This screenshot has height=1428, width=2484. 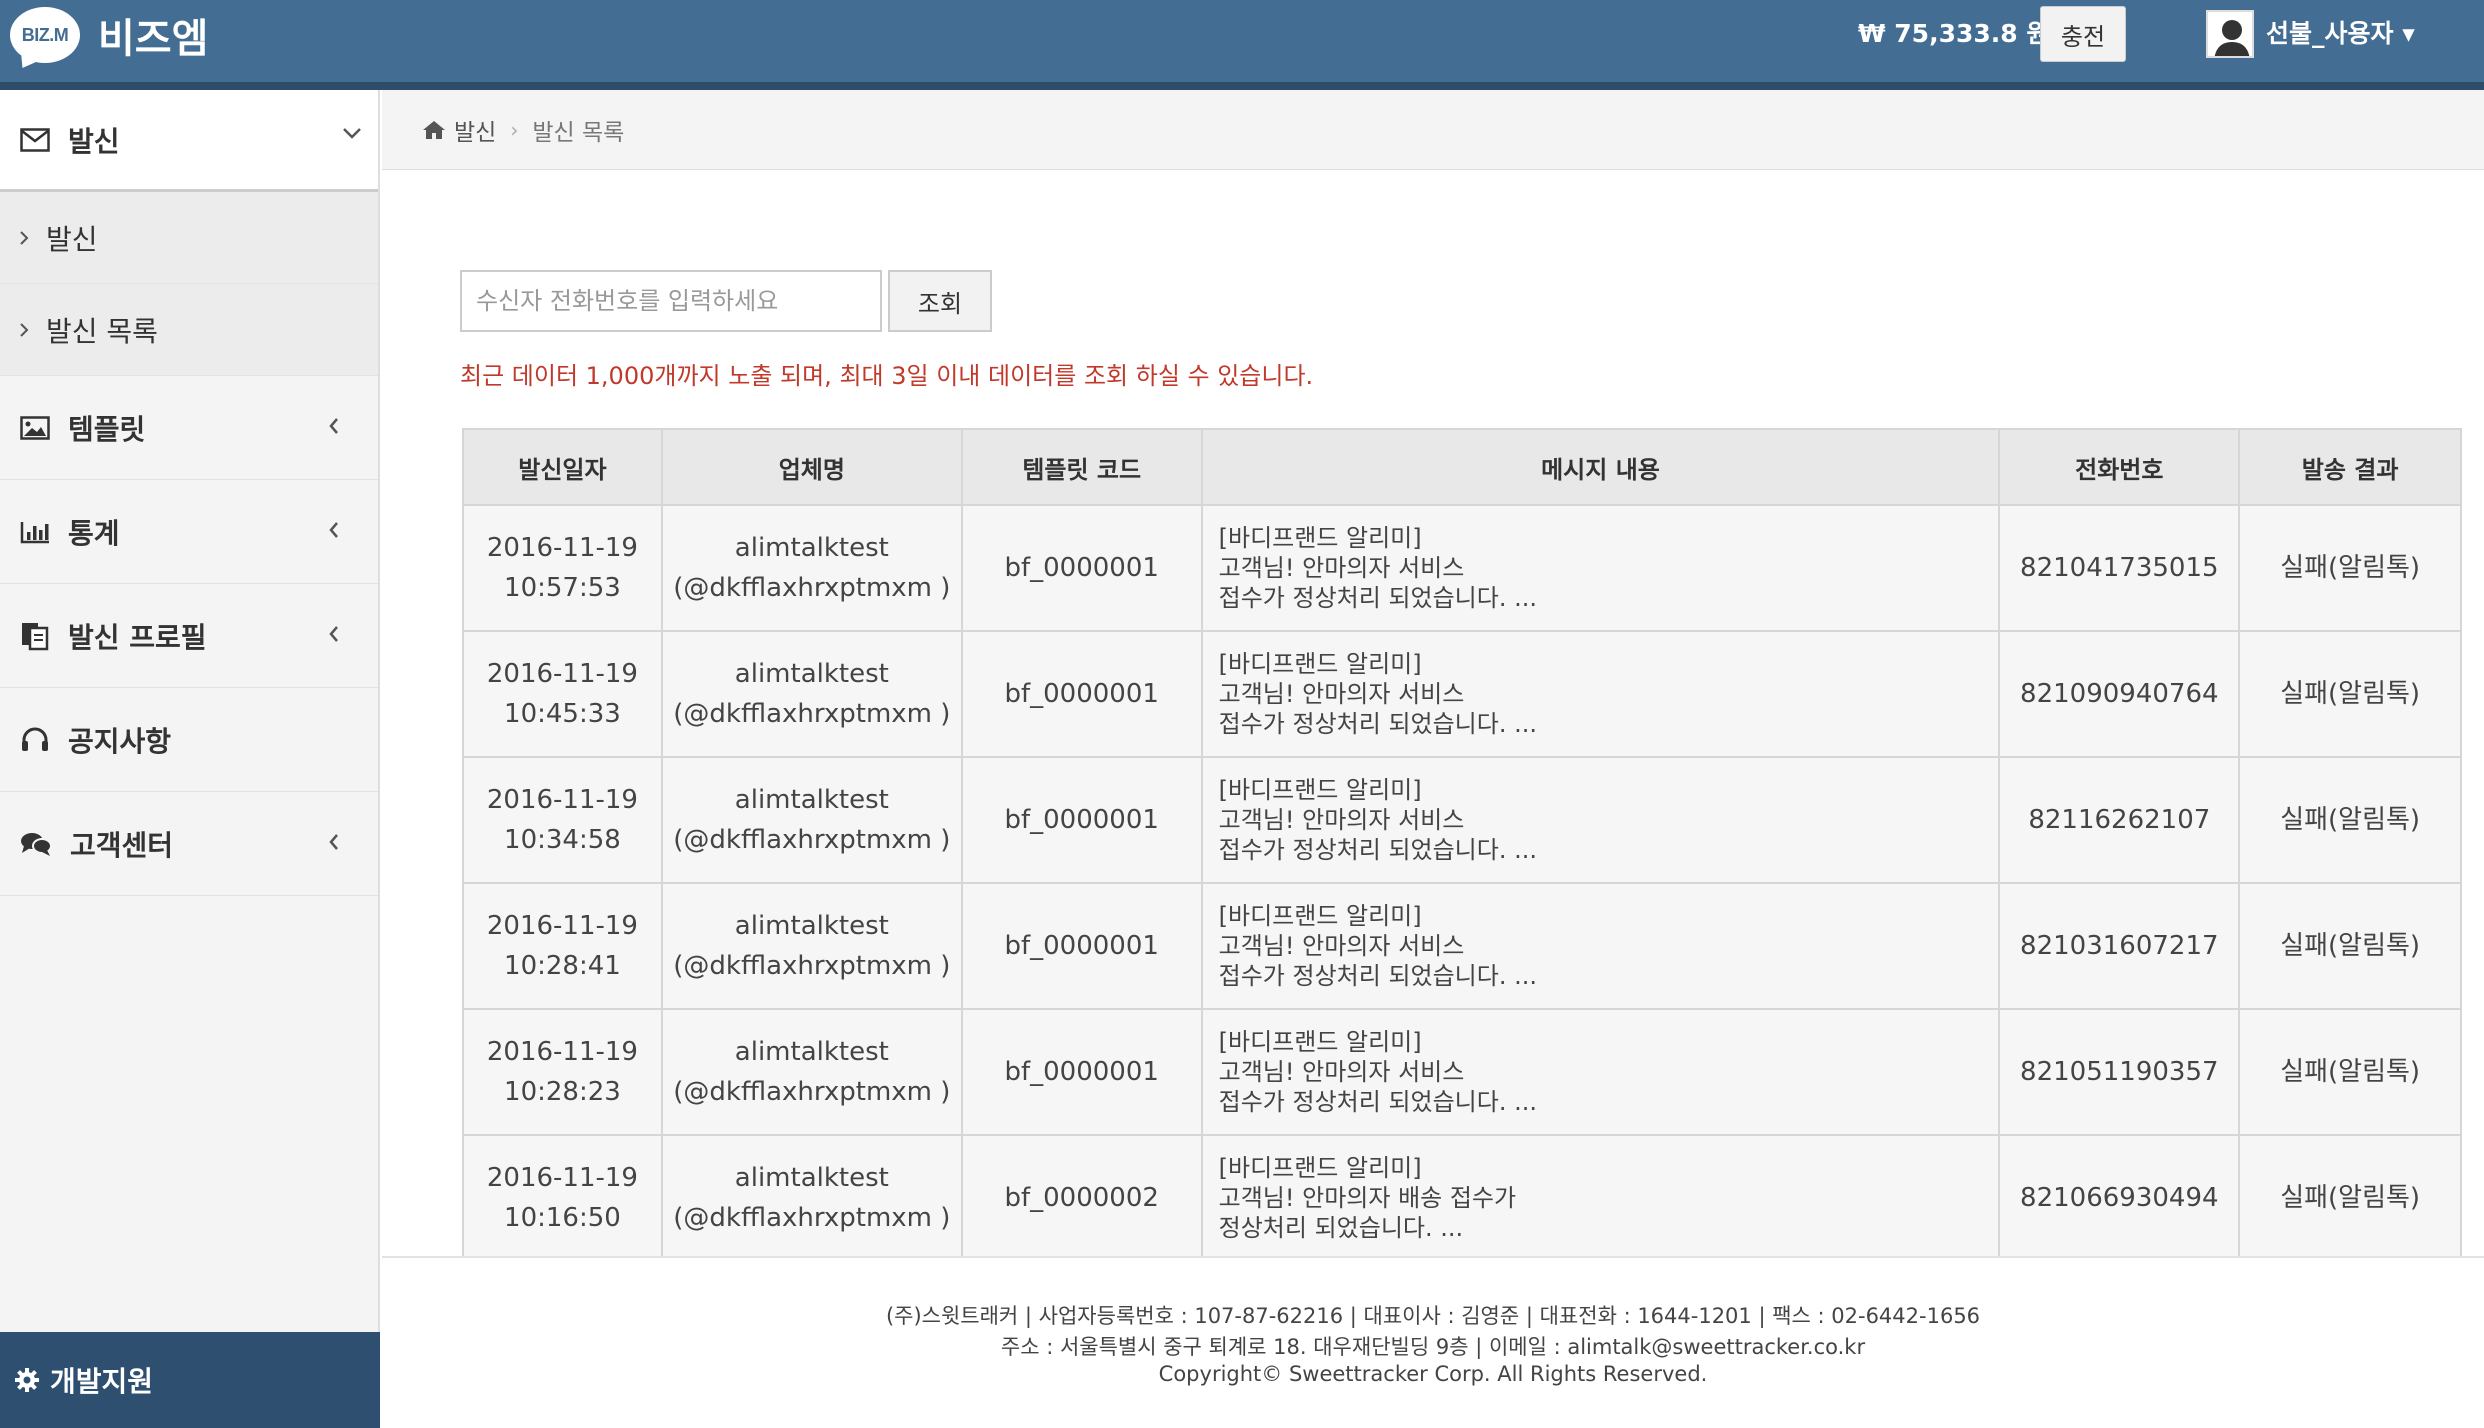 I want to click on search-button: 조회, so click(x=940, y=301).